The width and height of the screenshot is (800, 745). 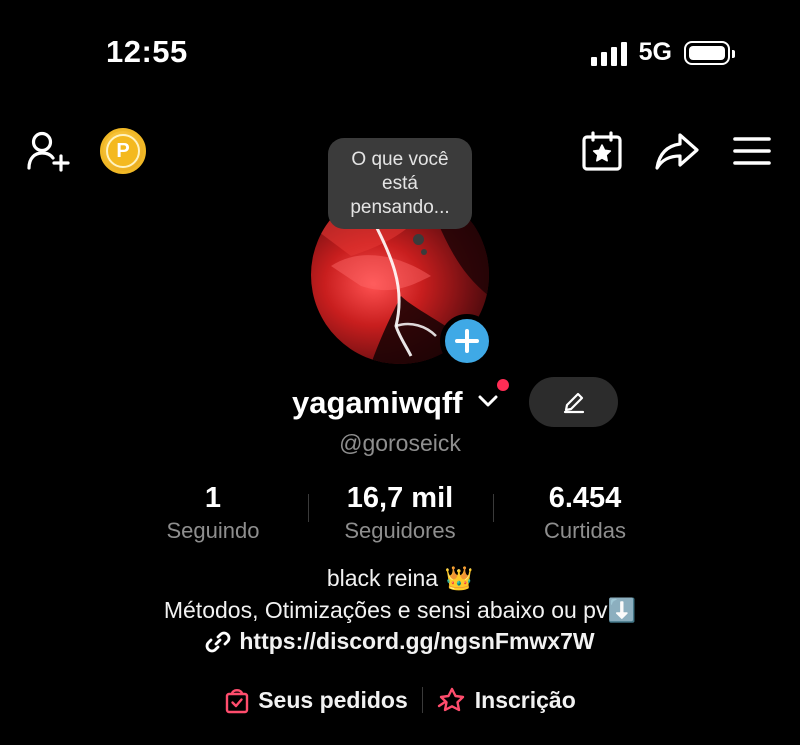 I want to click on signal-icon, so click(x=608, y=53).